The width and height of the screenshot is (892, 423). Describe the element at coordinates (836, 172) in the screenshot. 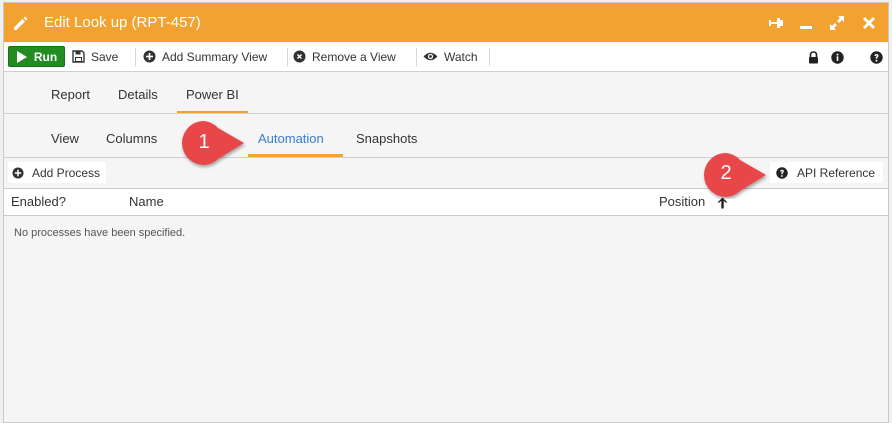

I see `api-reference-label: API Reference` at that location.